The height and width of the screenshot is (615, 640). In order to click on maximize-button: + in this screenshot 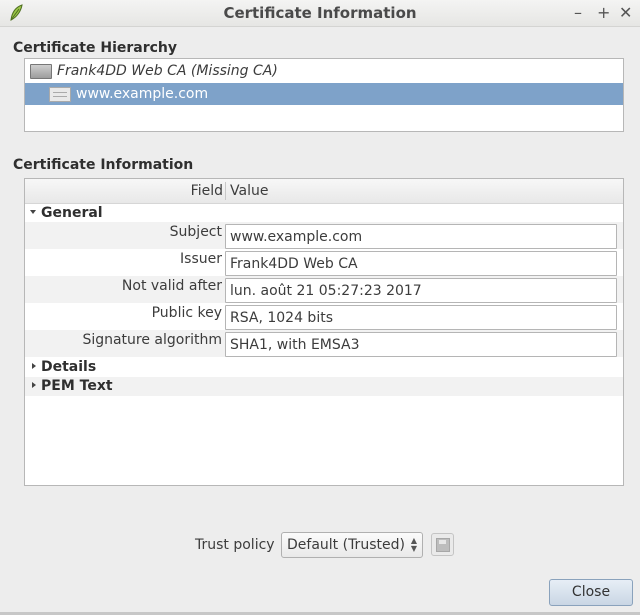, I will do `click(603, 12)`.